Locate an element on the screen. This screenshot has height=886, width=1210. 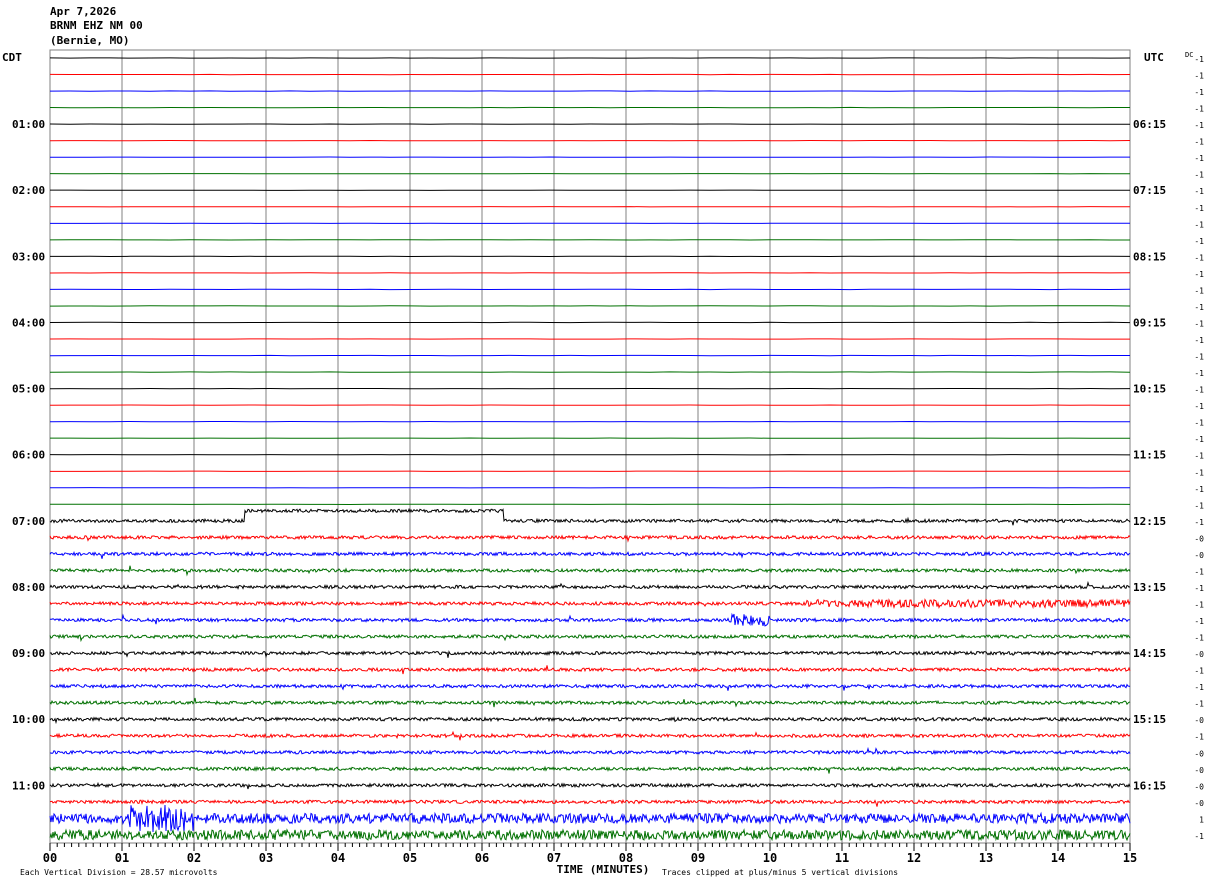
x-tick-label: 12 is located at coordinates (914, 858).